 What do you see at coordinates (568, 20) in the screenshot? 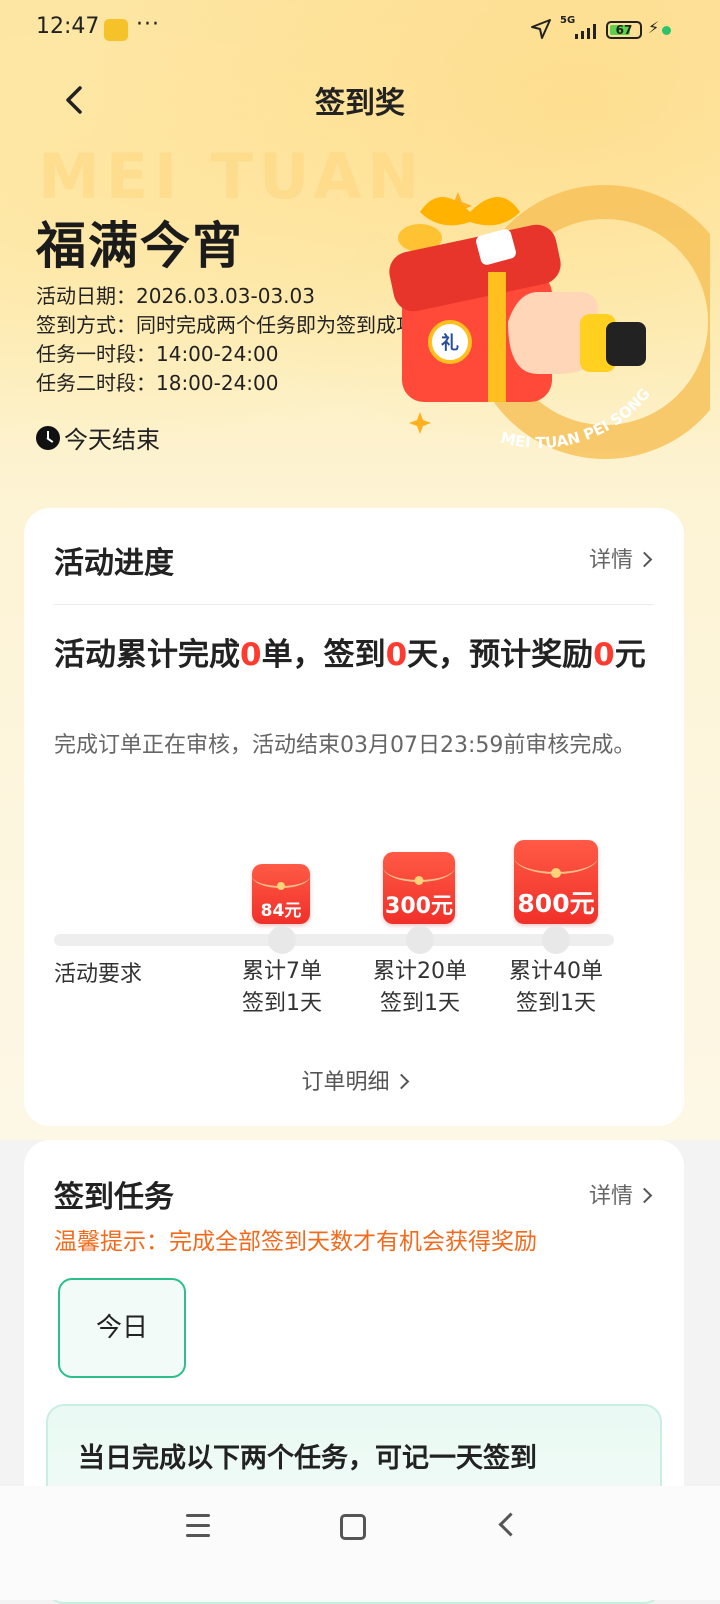
I see `network-type: 5G` at bounding box center [568, 20].